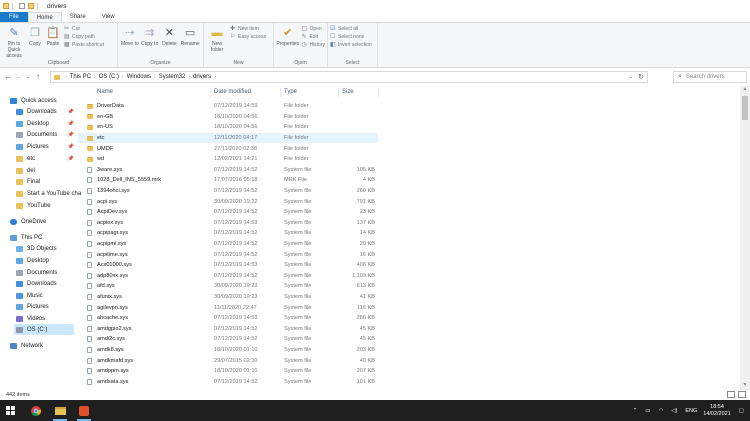 The width and height of the screenshot is (750, 421). What do you see at coordinates (84, 410) in the screenshot?
I see `taskbar-recorder-app` at bounding box center [84, 410].